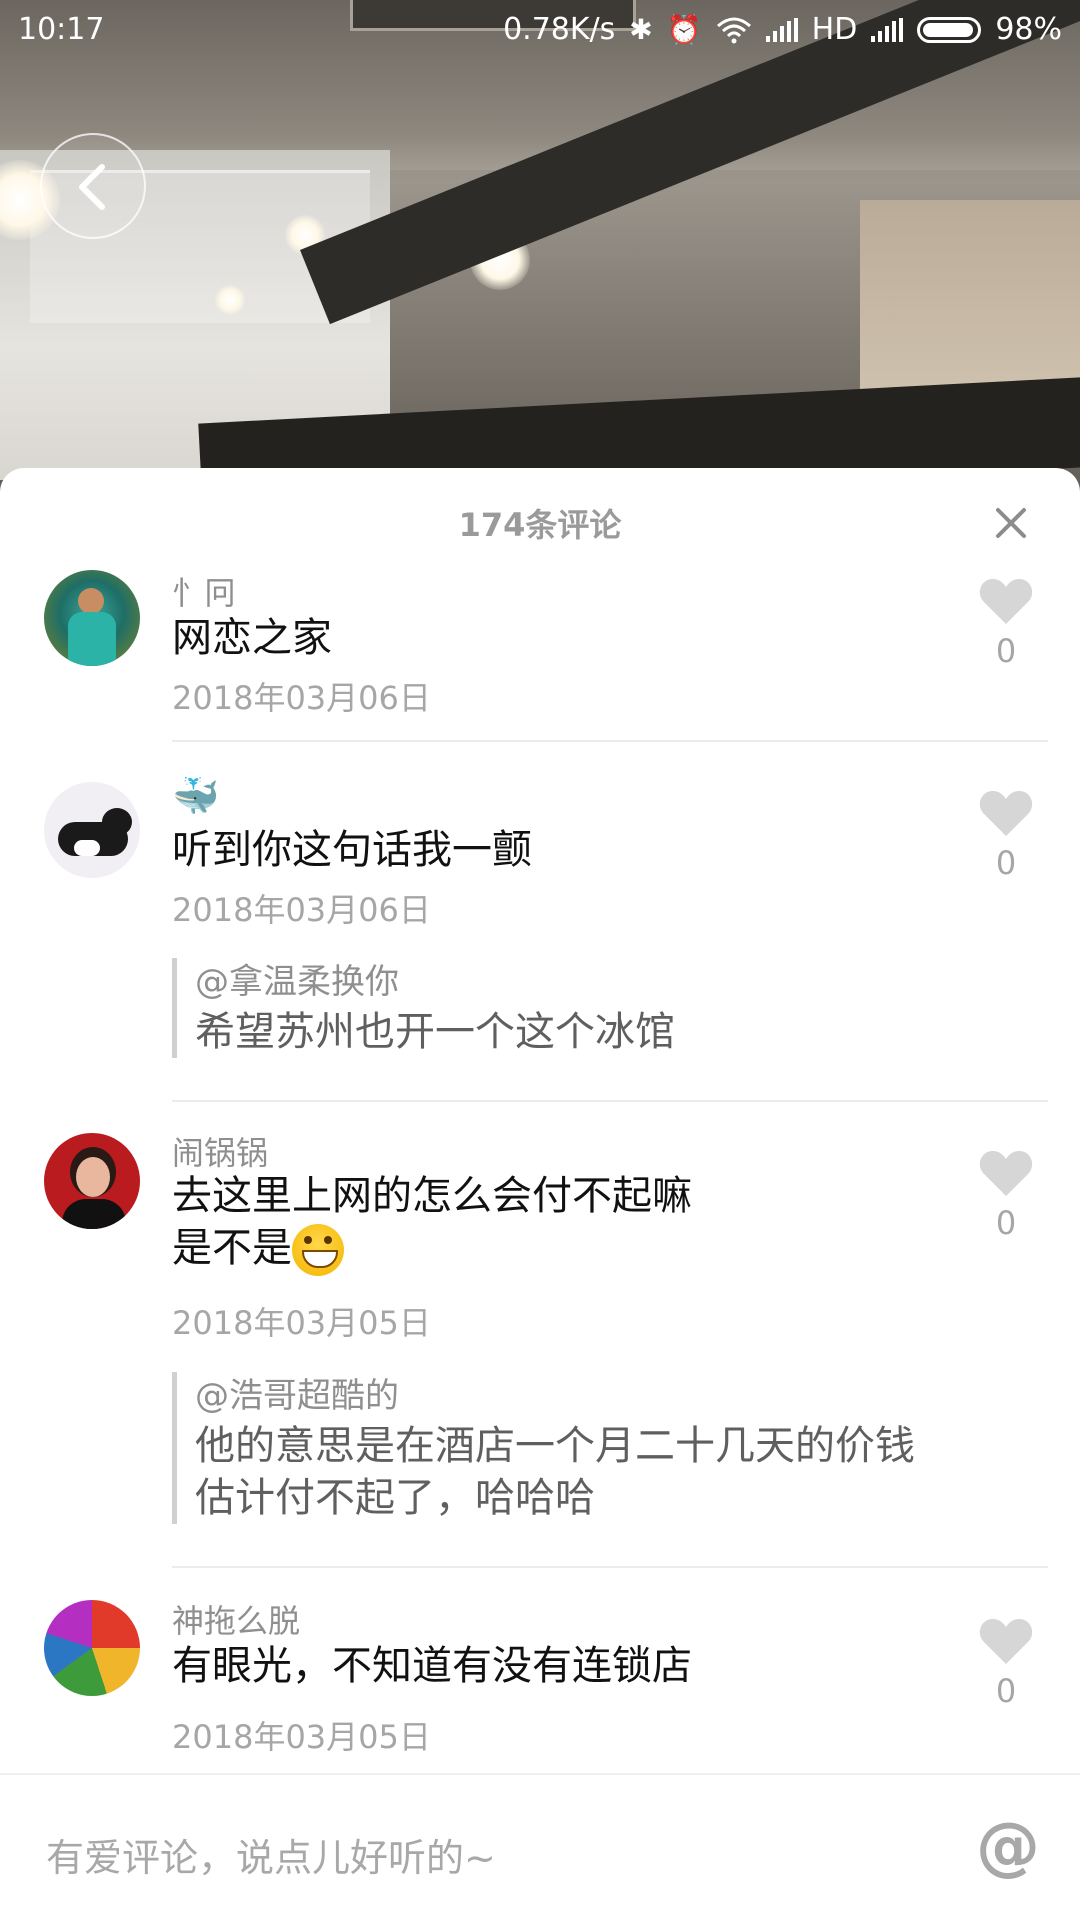 The width and height of the screenshot is (1080, 1922). I want to click on comment-text-line2: 是不是, so click(258, 1249).